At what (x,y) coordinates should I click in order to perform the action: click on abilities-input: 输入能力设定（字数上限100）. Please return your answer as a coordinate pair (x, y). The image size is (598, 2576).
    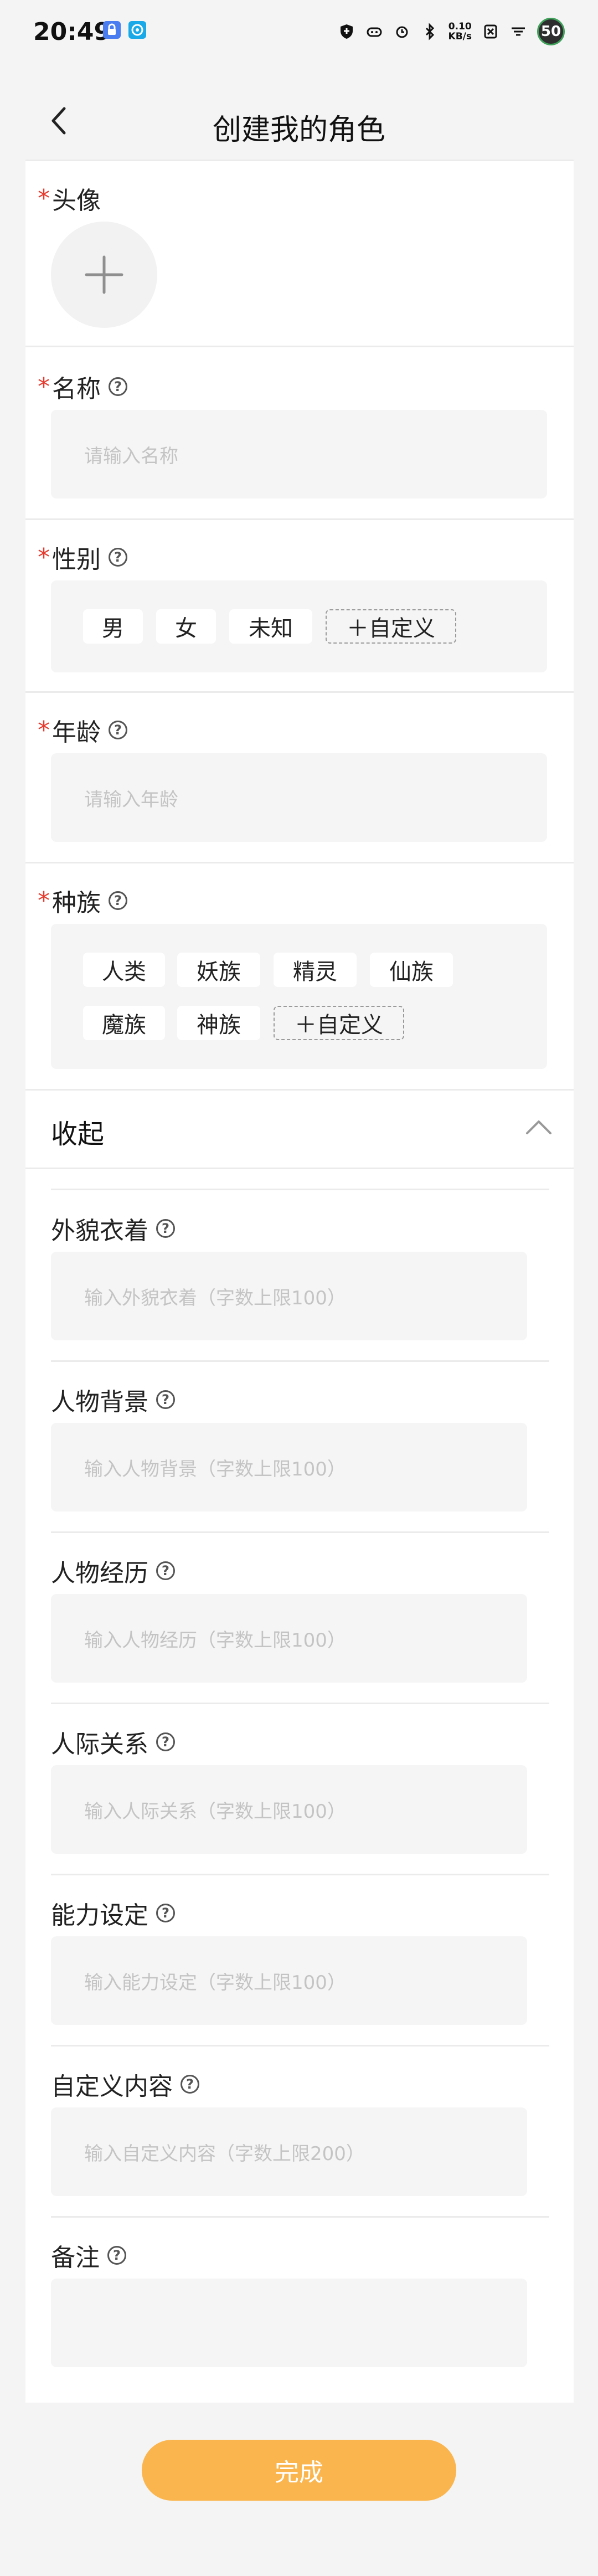
    Looking at the image, I should click on (289, 1980).